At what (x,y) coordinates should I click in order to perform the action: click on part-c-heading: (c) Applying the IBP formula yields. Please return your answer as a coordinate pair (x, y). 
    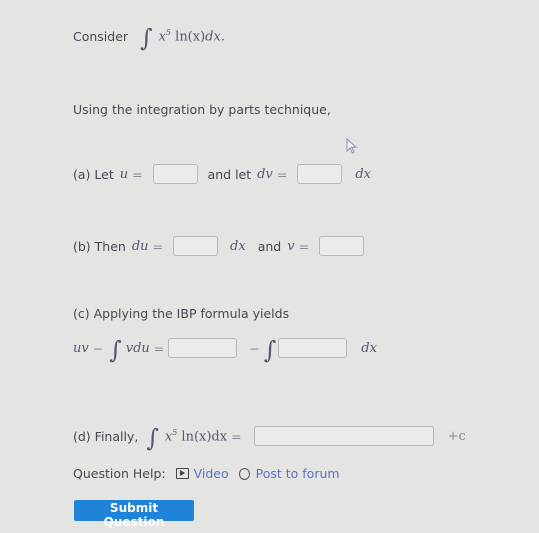
    Looking at the image, I should click on (181, 313).